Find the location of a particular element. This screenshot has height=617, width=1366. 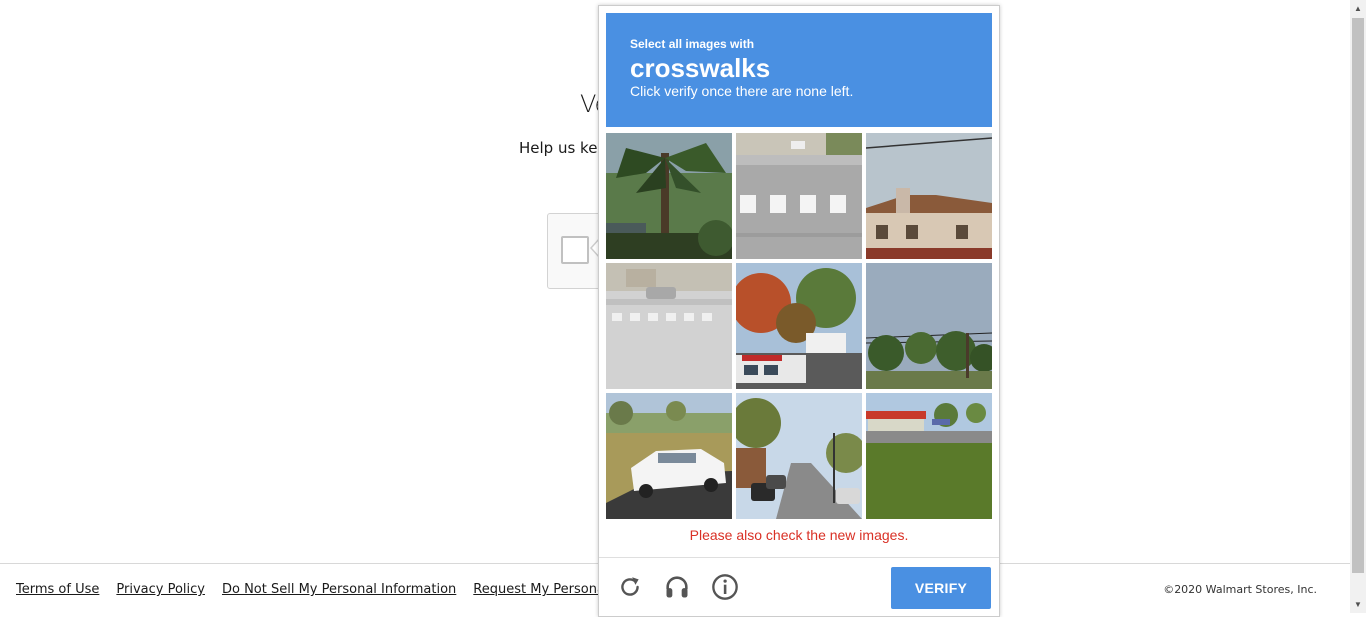

house-rooftop-image is located at coordinates (929, 196).